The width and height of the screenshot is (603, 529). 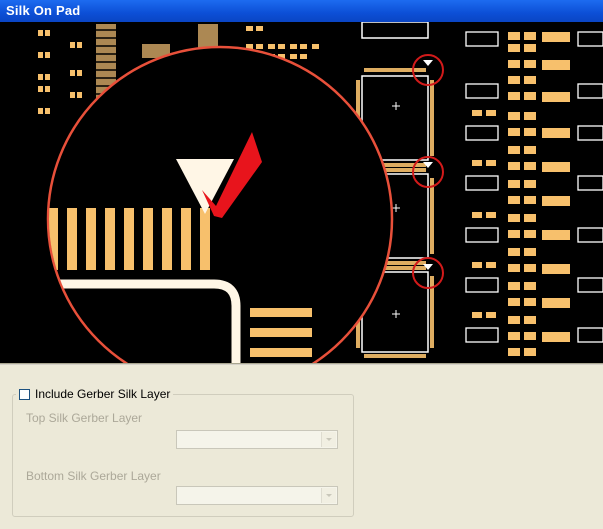 I want to click on top-silk-gerber-layer-select, so click(x=257, y=439).